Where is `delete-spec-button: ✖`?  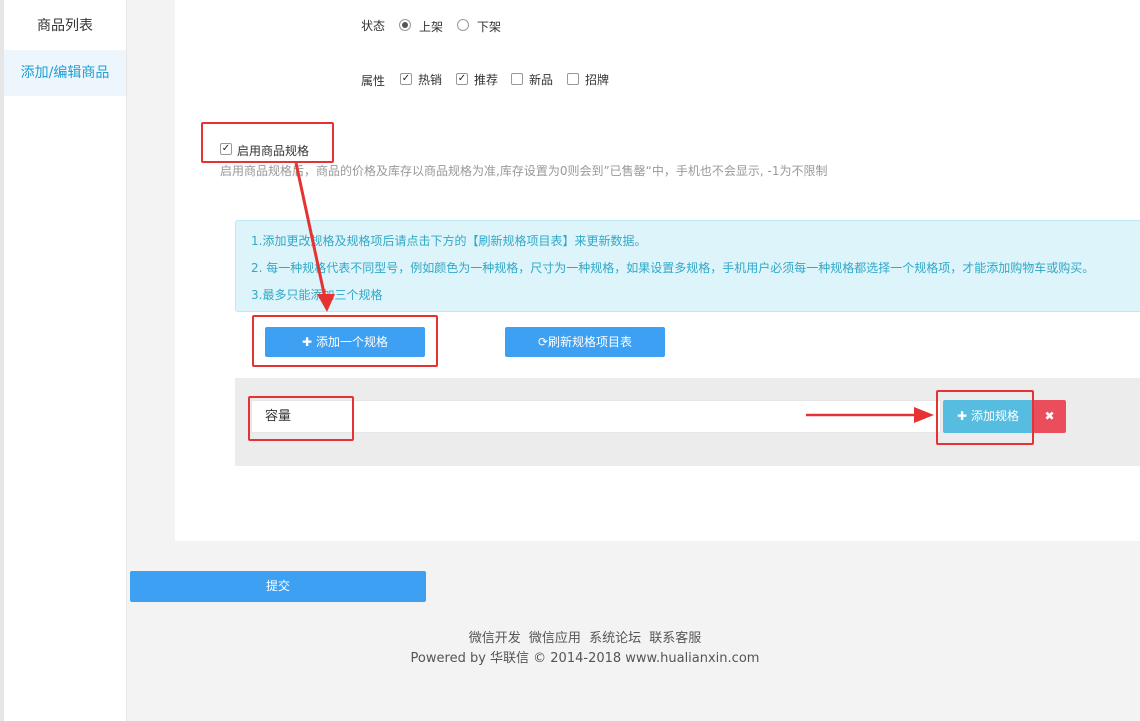 delete-spec-button: ✖ is located at coordinates (1049, 416).